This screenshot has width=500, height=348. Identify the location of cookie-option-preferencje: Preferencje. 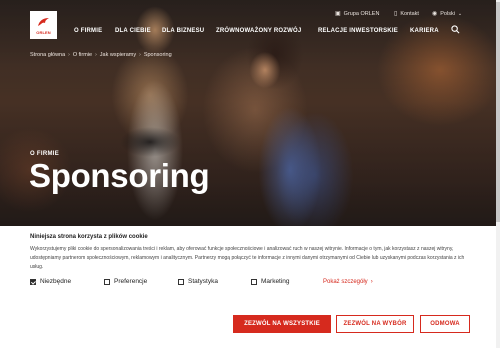
(125, 281).